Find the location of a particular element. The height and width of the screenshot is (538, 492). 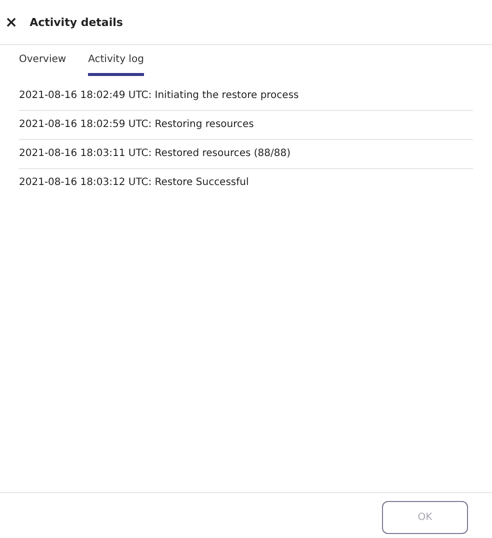

log-entry: 2021-08-16 18:02:49 UTC: Initiating the restore process is located at coordinates (246, 100).